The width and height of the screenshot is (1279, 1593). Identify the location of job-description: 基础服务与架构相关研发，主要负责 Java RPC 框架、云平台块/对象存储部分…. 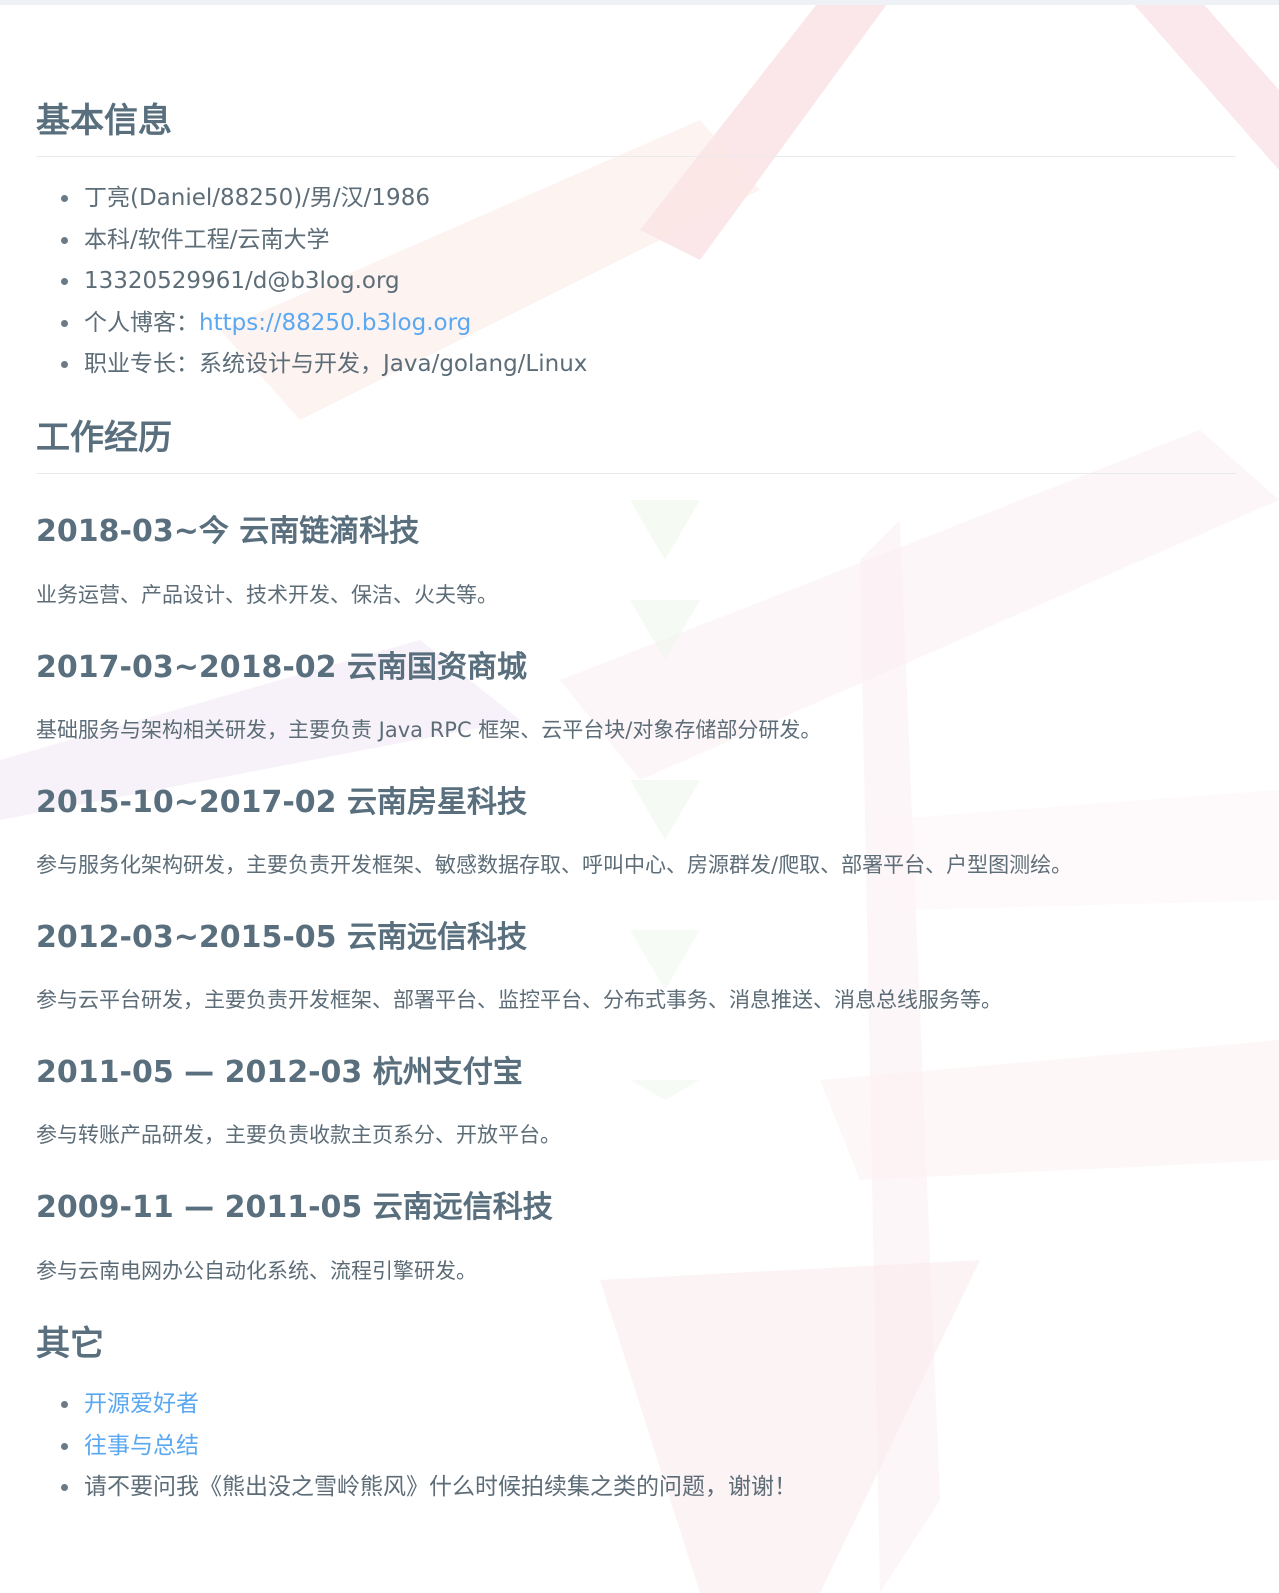
(429, 730).